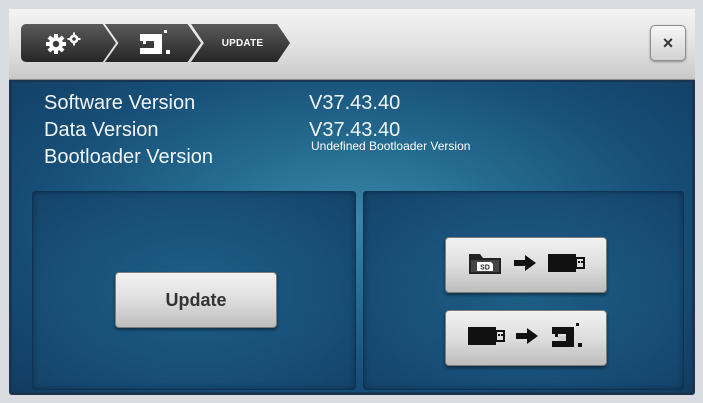 This screenshot has width=703, height=403. I want to click on bootloader-version-value-container: Undefined Bootloader Version, so click(401, 154).